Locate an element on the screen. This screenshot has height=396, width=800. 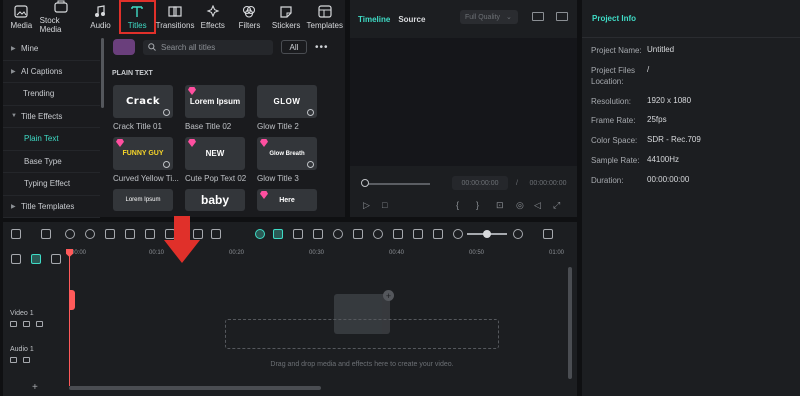
stop-icon: □ is located at coordinates (384, 205).